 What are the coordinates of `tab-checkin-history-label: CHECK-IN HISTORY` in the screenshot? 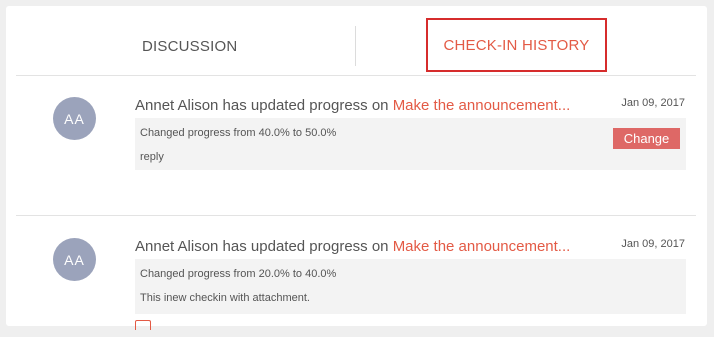 It's located at (516, 45).